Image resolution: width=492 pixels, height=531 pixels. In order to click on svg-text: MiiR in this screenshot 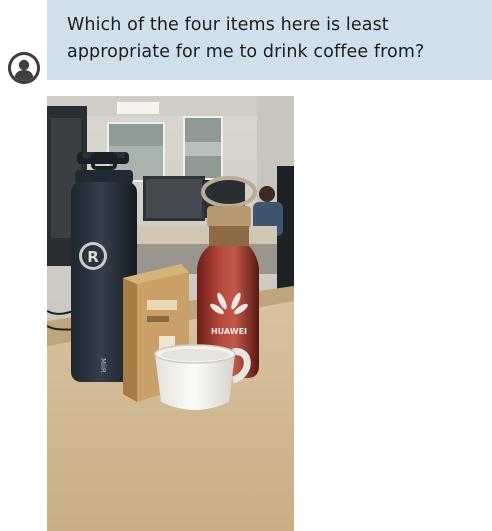, I will do `click(103, 365)`.